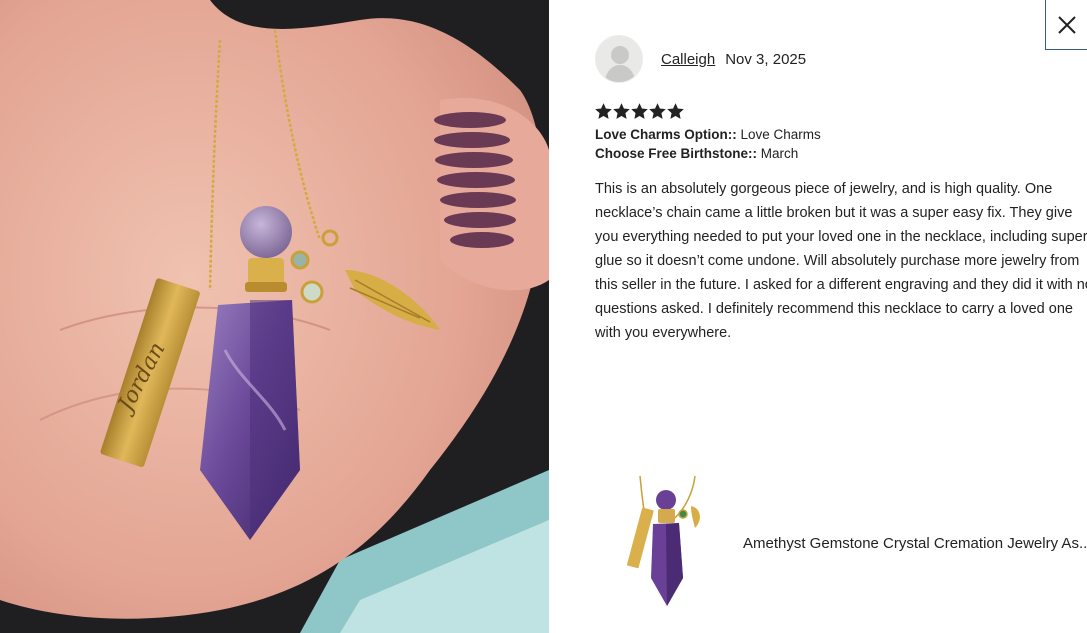 This screenshot has width=1087, height=633. I want to click on close-button, so click(1066, 25).